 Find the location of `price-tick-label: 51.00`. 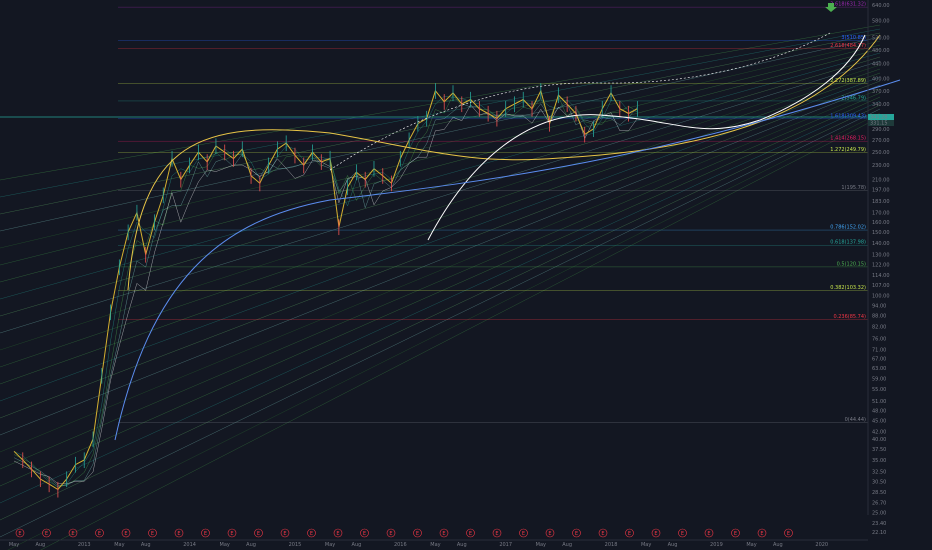

price-tick-label: 51.00 is located at coordinates (879, 402).